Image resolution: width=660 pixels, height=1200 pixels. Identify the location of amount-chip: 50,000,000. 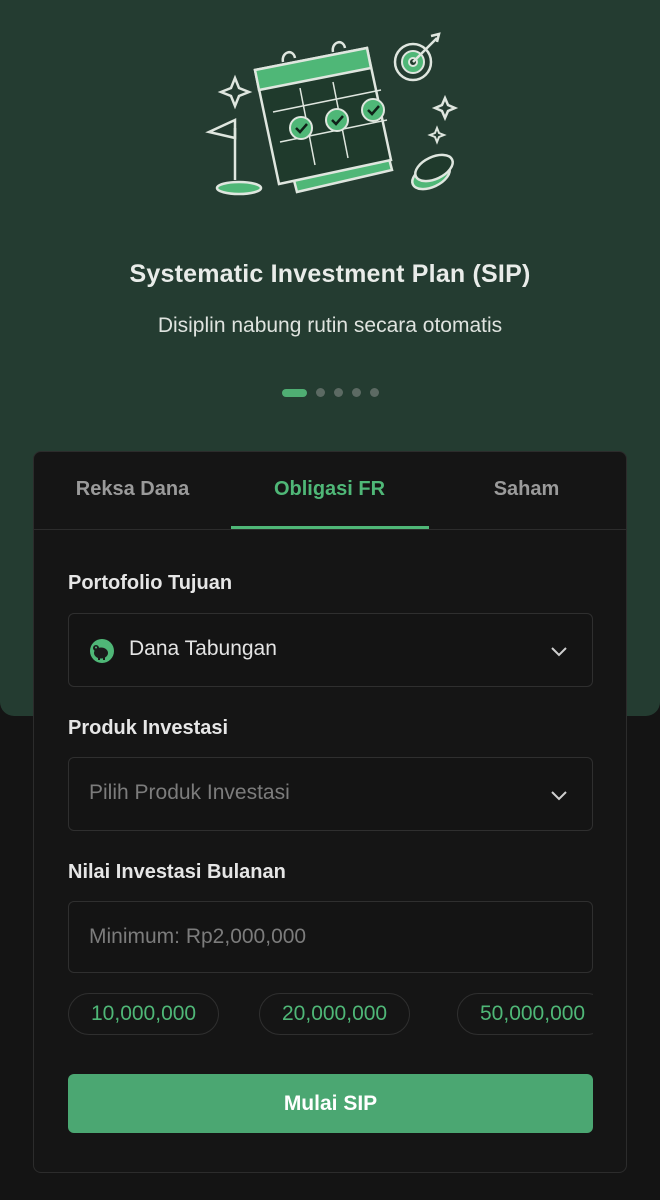
(525, 1014).